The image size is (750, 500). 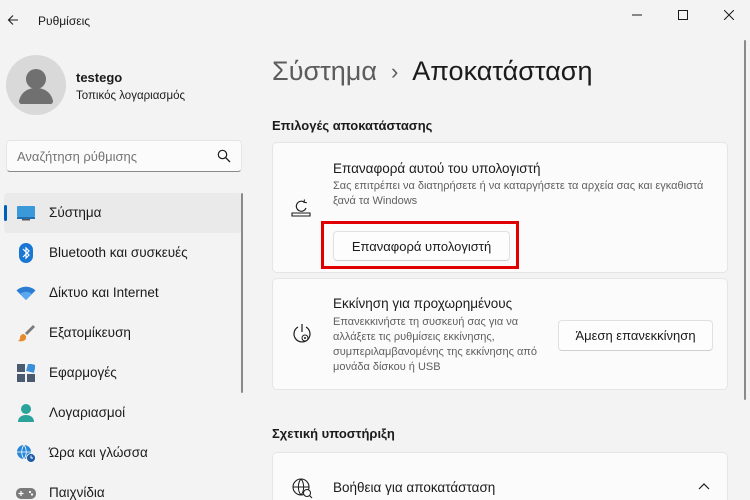 What do you see at coordinates (123, 486) in the screenshot?
I see `sidebar-item-gaming: Παιχνίδια` at bounding box center [123, 486].